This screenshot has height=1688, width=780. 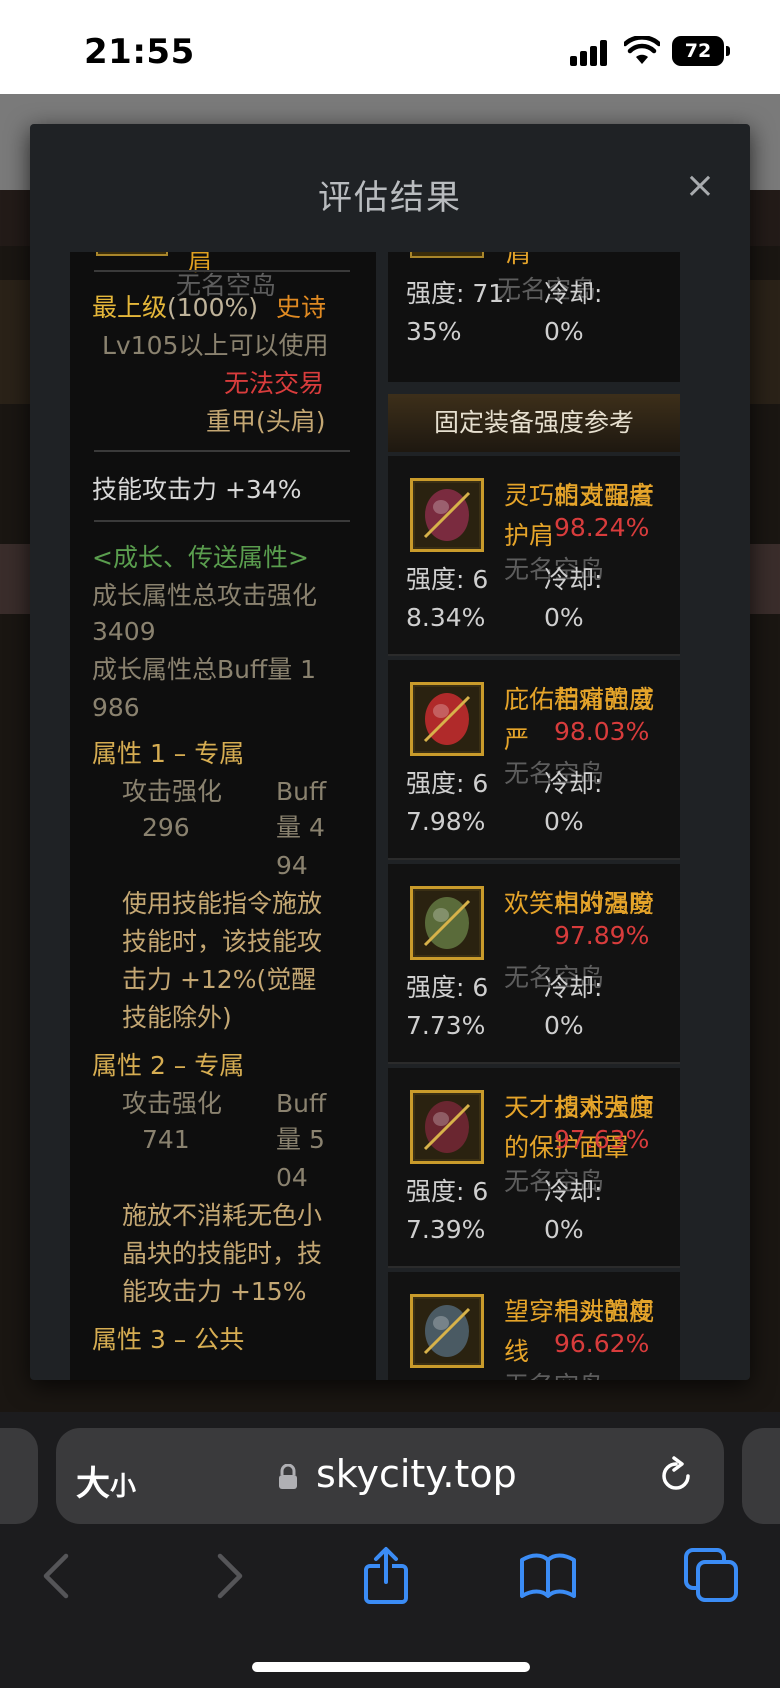 What do you see at coordinates (434, 331) in the screenshot?
I see `strength-value-cont: 35%` at bounding box center [434, 331].